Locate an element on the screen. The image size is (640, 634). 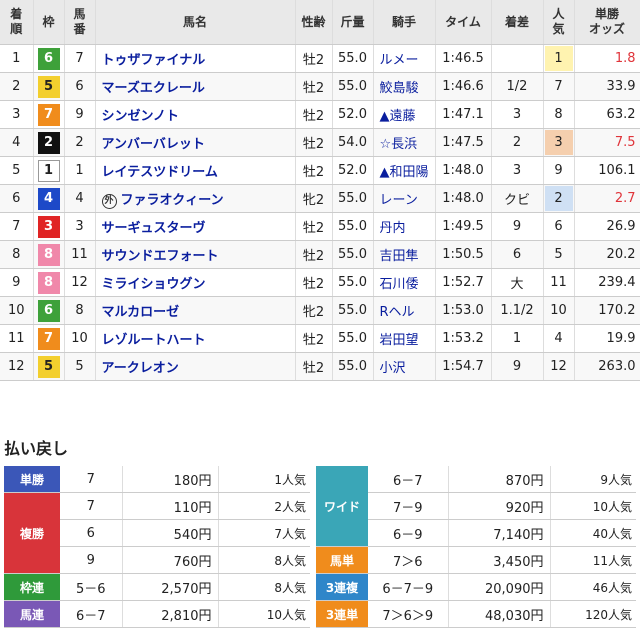
horse-name-link: レゾルートハート is located at coordinates (154, 340).